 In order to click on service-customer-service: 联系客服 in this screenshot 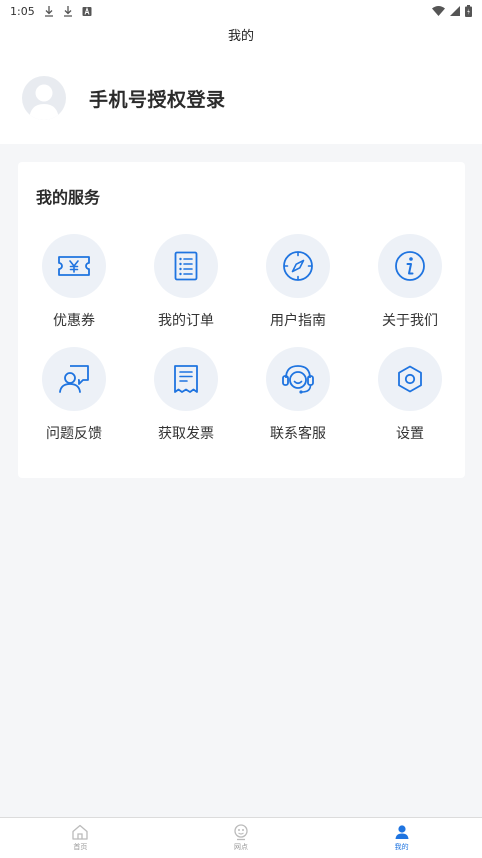, I will do `click(298, 395)`.